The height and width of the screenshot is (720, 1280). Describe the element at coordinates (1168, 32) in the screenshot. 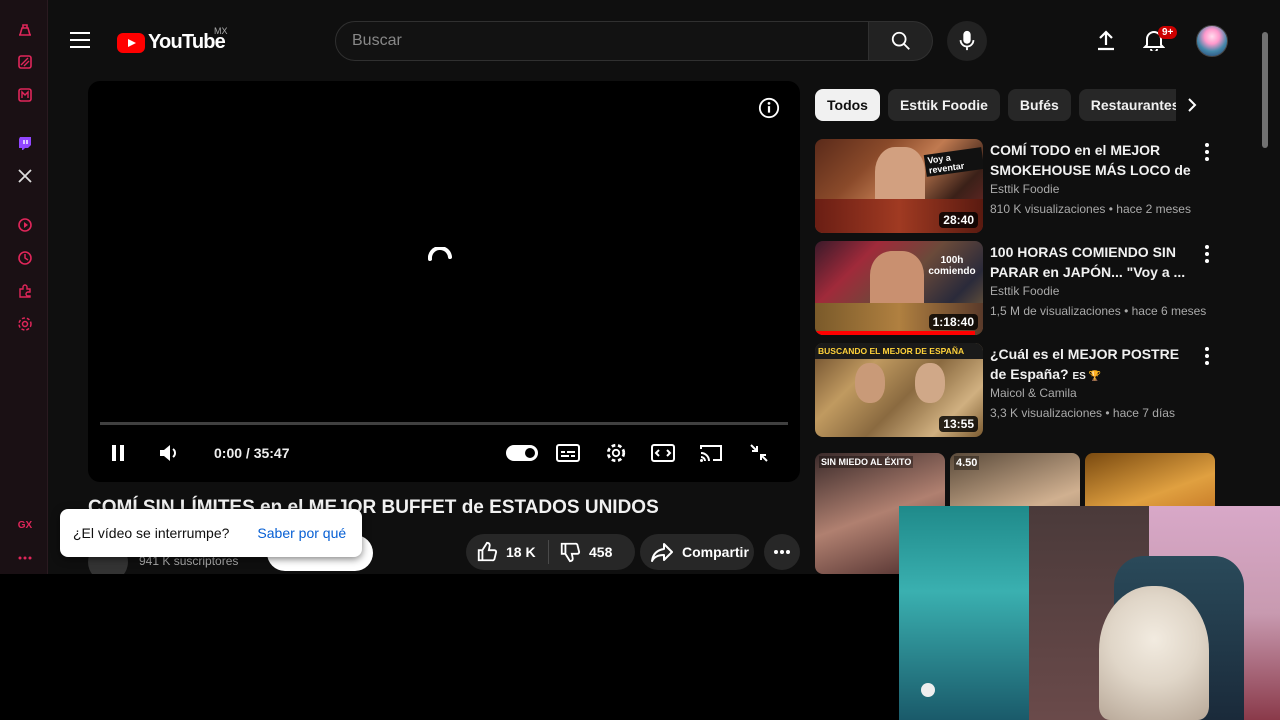

I see `notification-badge: 9+` at that location.